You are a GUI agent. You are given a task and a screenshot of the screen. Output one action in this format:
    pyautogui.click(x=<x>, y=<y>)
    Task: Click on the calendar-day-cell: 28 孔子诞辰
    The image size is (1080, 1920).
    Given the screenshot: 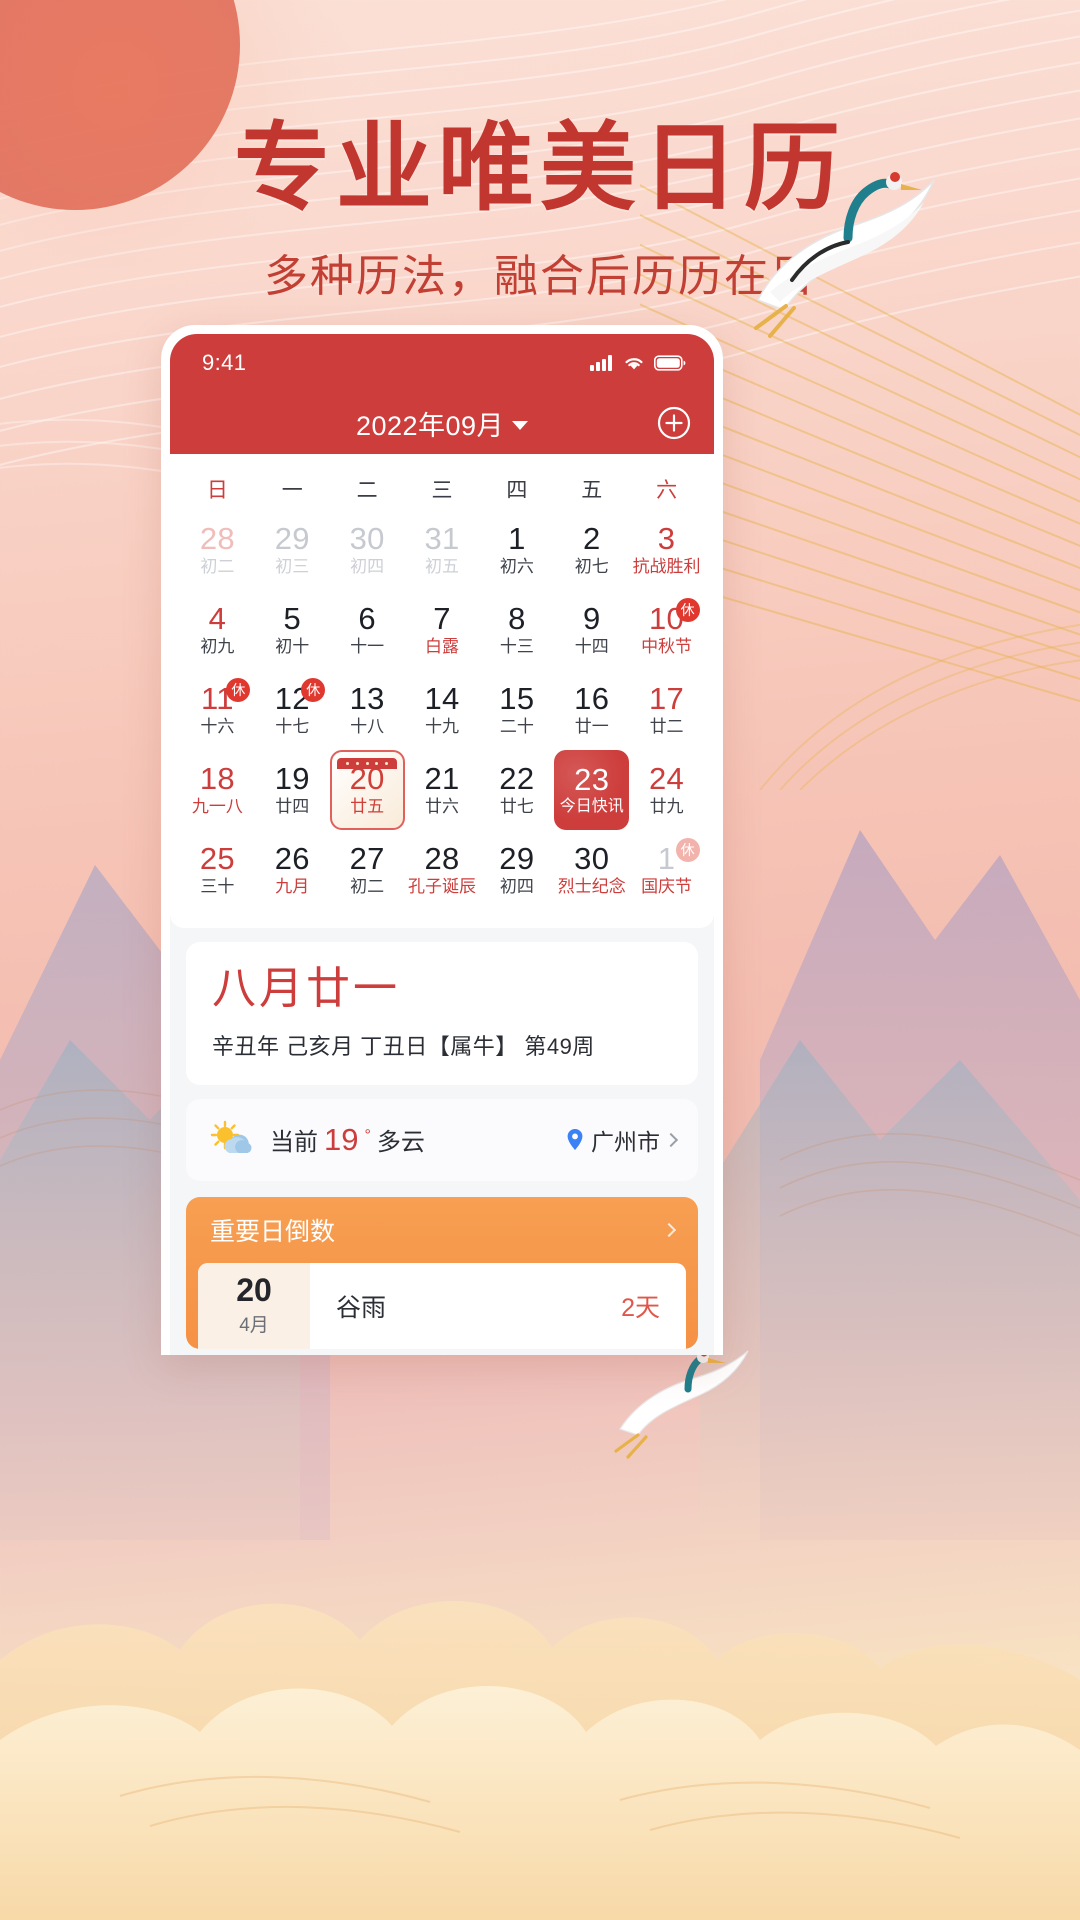 What is the action you would take?
    pyautogui.click(x=442, y=870)
    